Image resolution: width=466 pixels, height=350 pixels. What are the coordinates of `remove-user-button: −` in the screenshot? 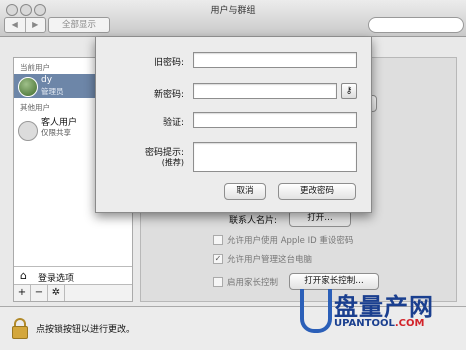 It's located at (39, 293).